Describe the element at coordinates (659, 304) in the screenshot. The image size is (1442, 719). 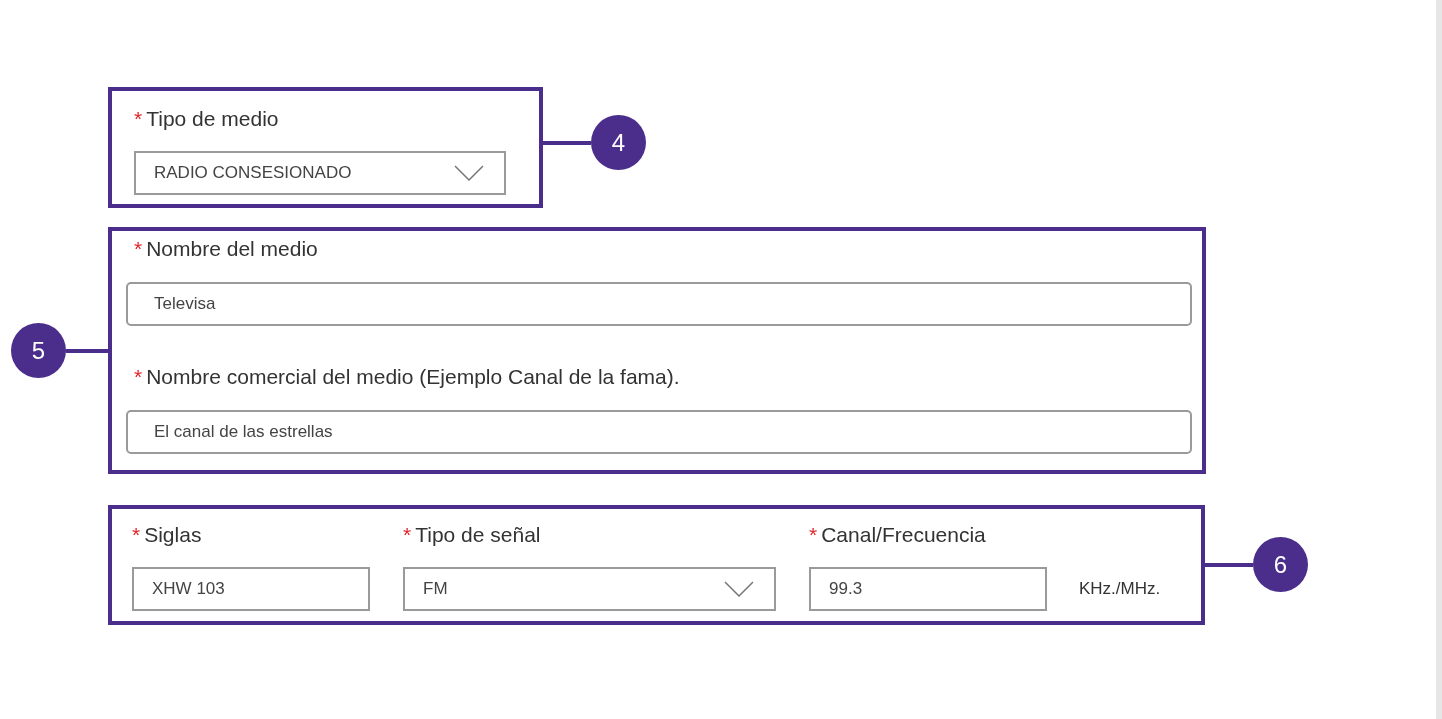
I see `input-field: Televisa` at that location.